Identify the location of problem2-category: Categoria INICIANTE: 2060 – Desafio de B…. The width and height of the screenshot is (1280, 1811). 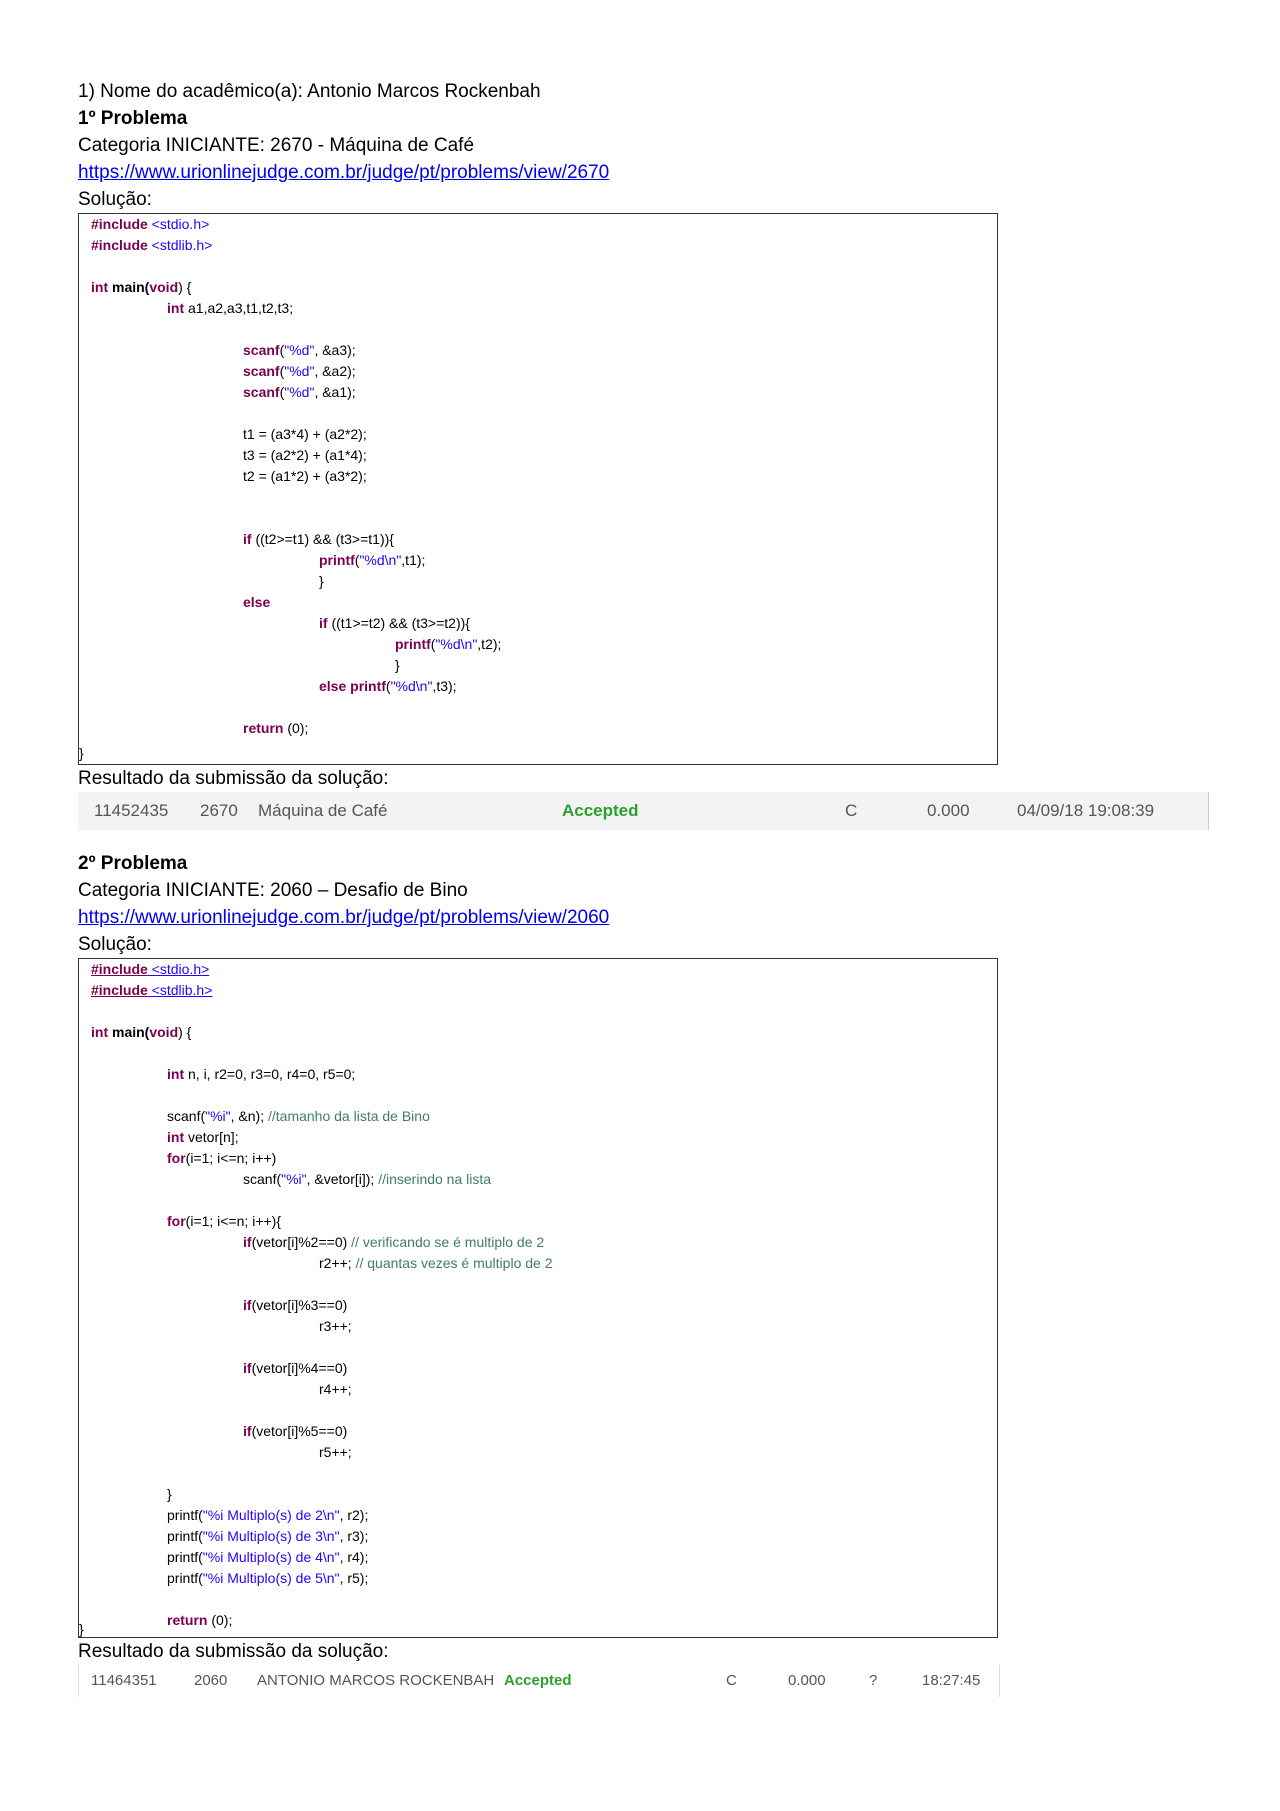
(273, 890).